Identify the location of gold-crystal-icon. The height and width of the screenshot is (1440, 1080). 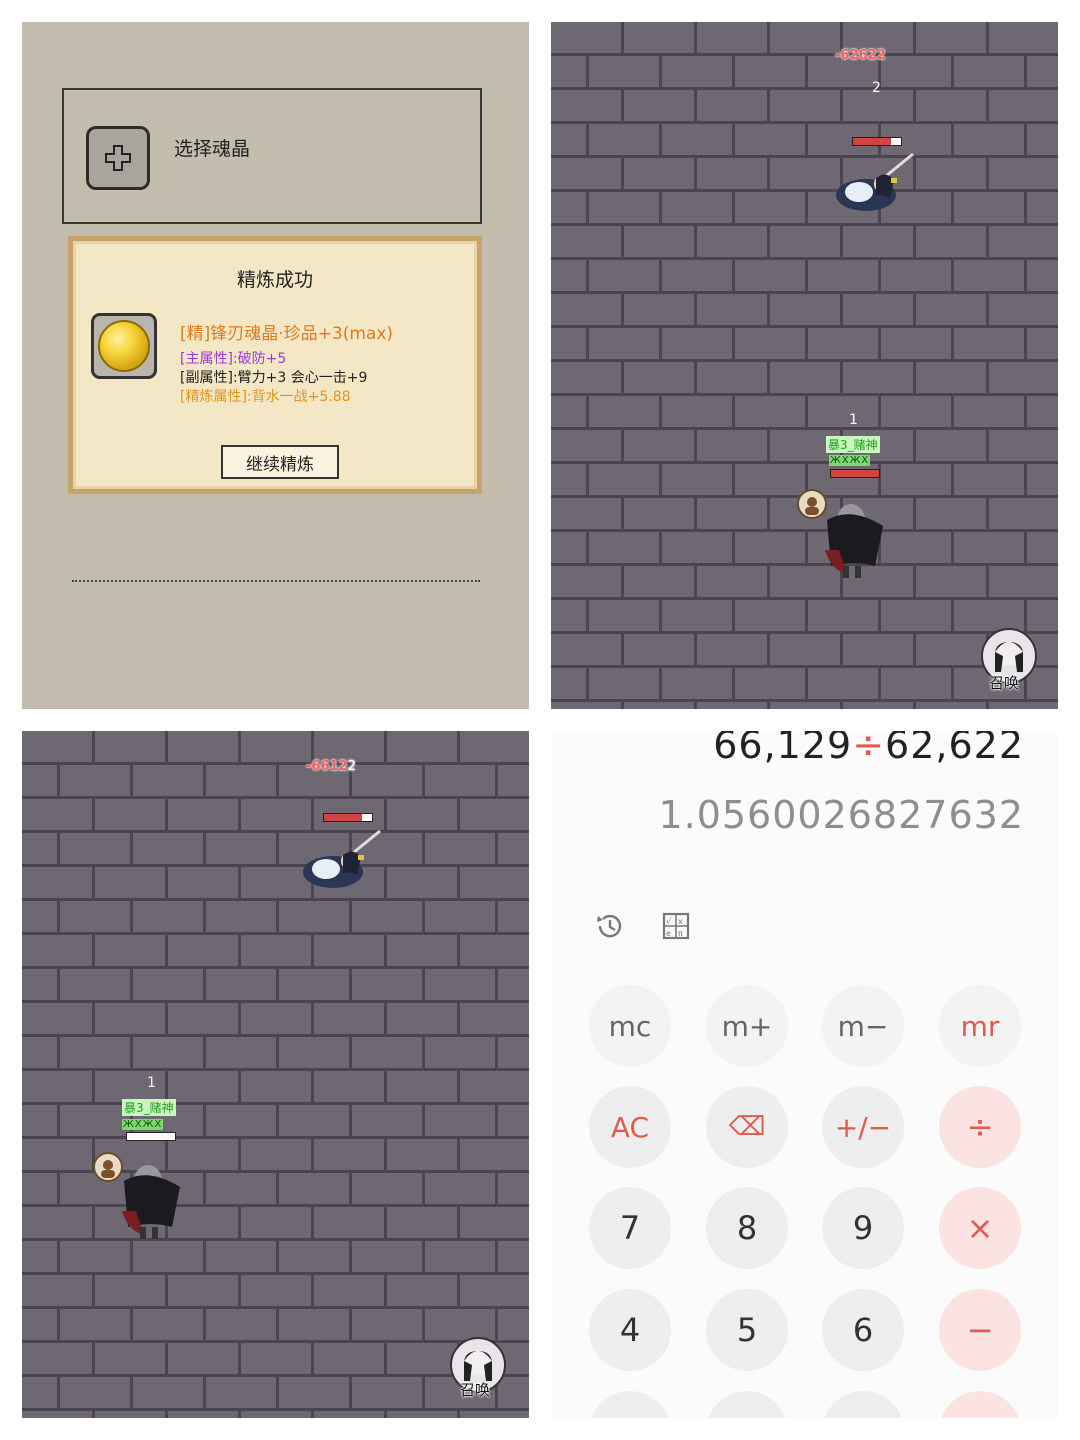
(124, 346).